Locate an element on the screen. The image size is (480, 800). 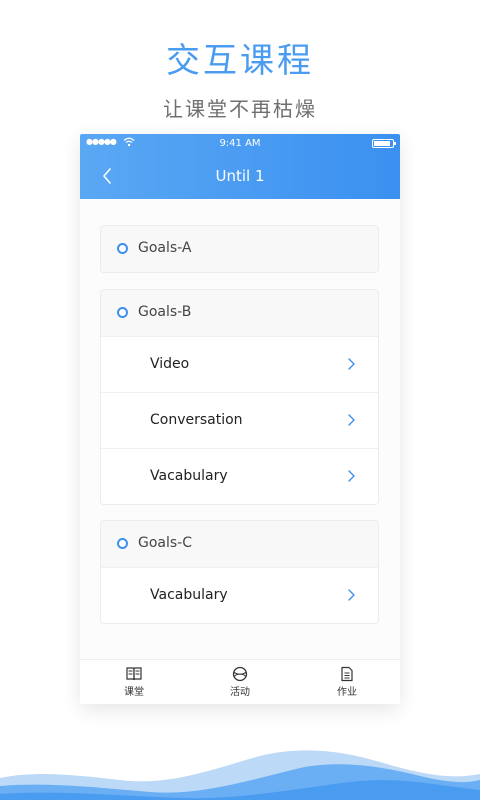
lesson-item-conversation: Conversation is located at coordinates (239, 420).